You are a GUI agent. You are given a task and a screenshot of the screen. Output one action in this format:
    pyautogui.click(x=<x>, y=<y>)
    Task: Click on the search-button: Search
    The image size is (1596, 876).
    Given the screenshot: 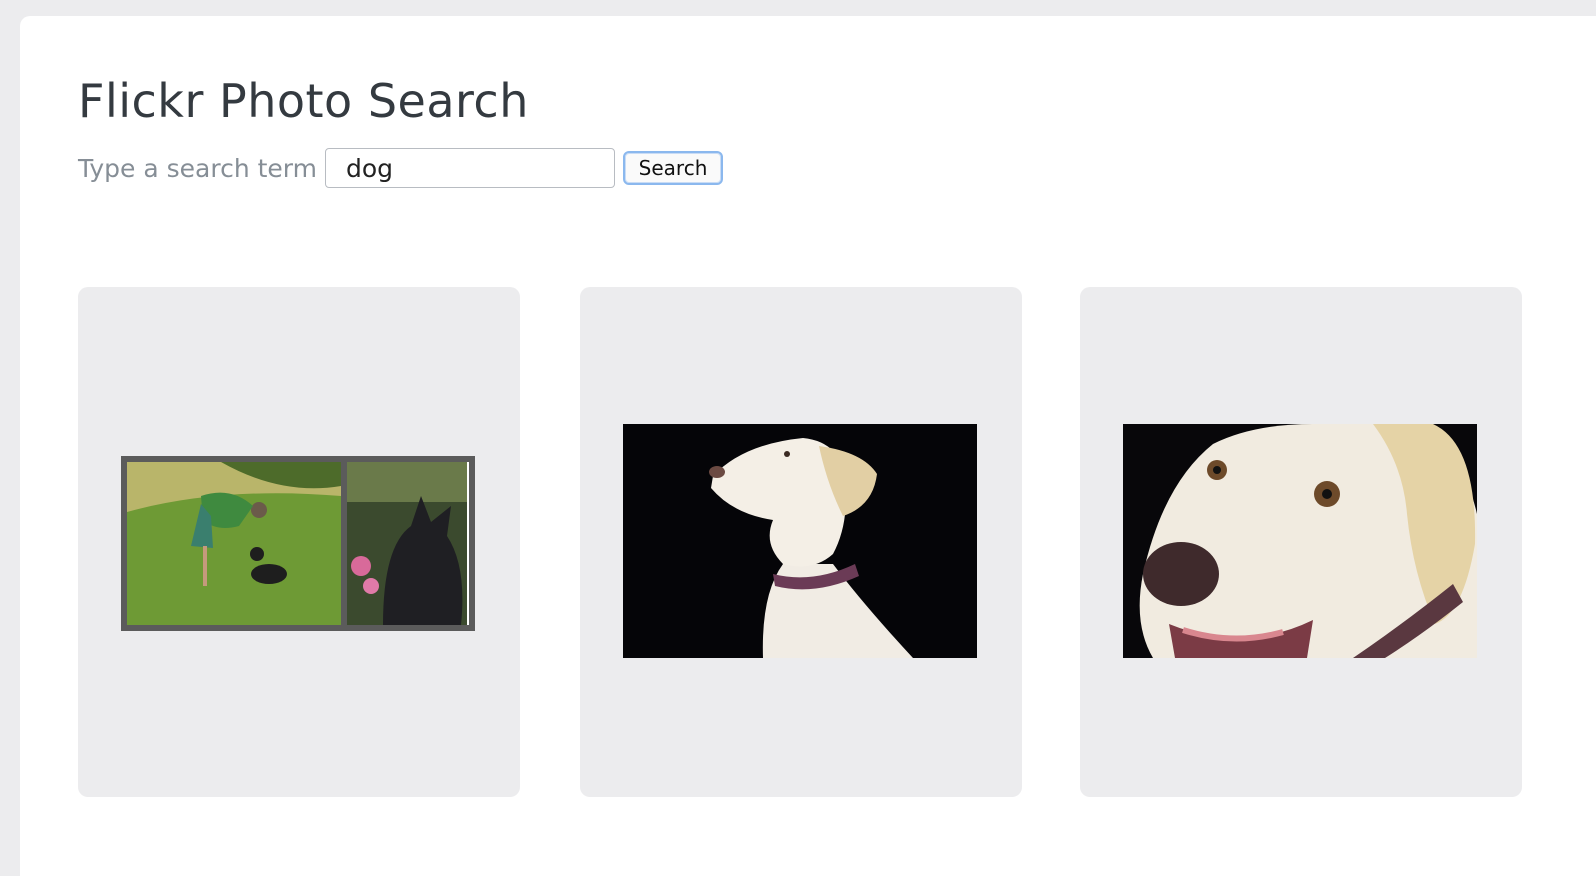 What is the action you would take?
    pyautogui.click(x=673, y=168)
    